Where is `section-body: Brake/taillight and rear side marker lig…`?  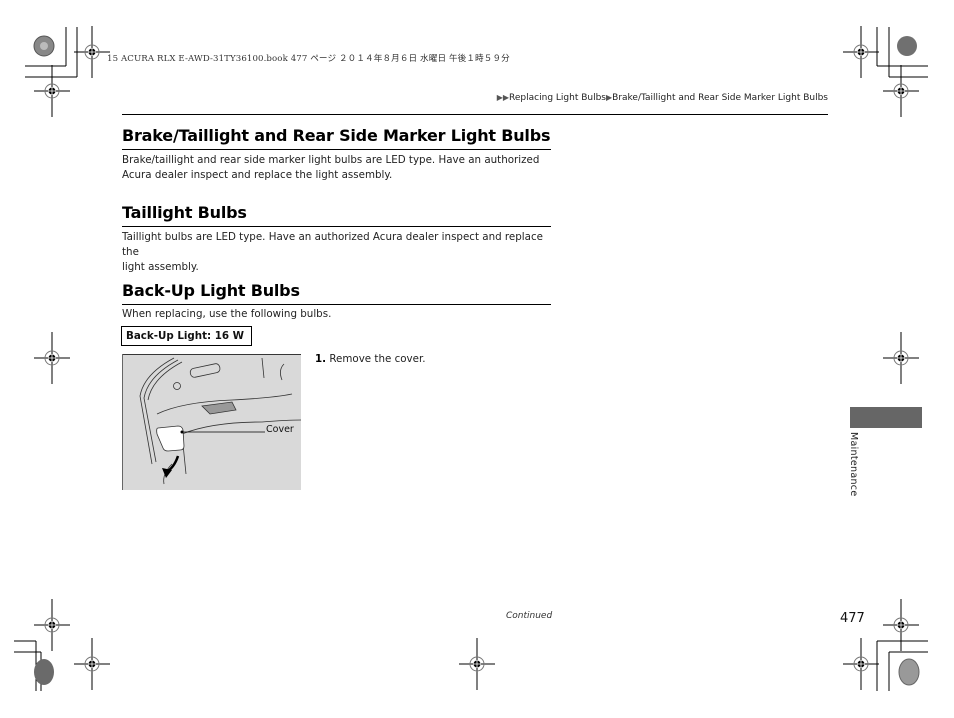 section-body: Brake/taillight and rear side marker lig… is located at coordinates (339, 168).